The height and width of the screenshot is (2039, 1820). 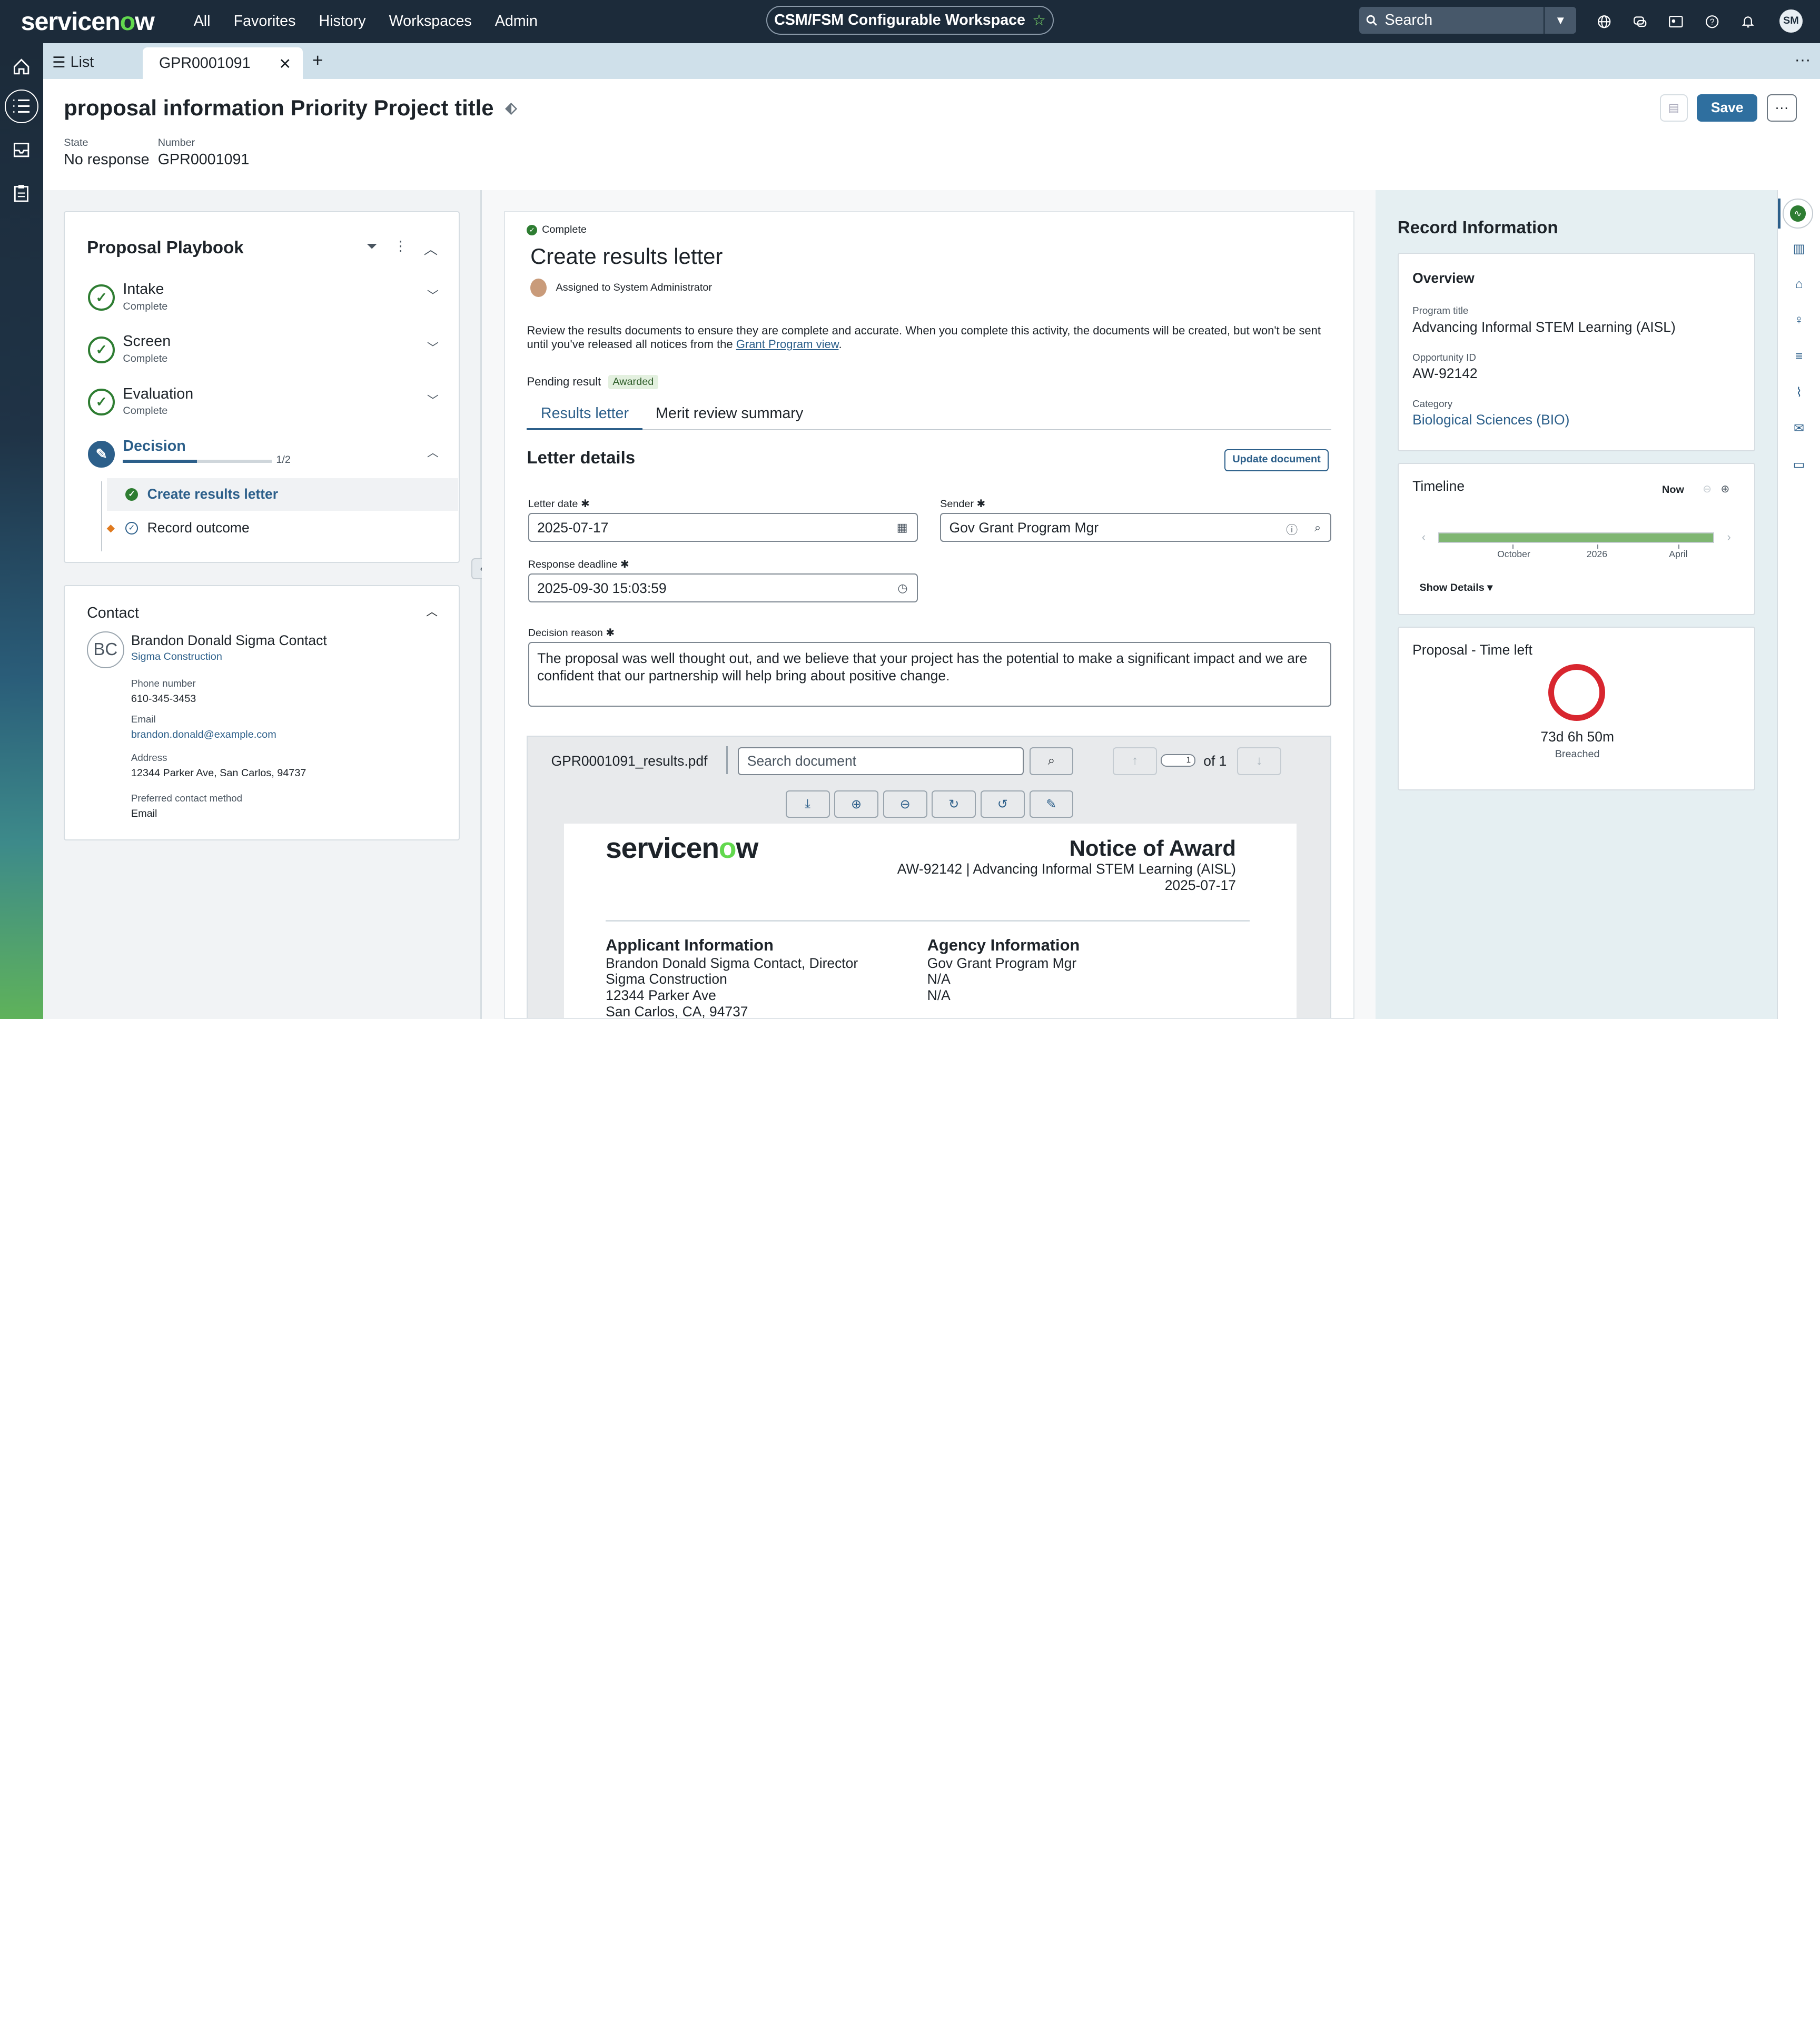 I want to click on page-number-input: 1, so click(x=1177, y=761).